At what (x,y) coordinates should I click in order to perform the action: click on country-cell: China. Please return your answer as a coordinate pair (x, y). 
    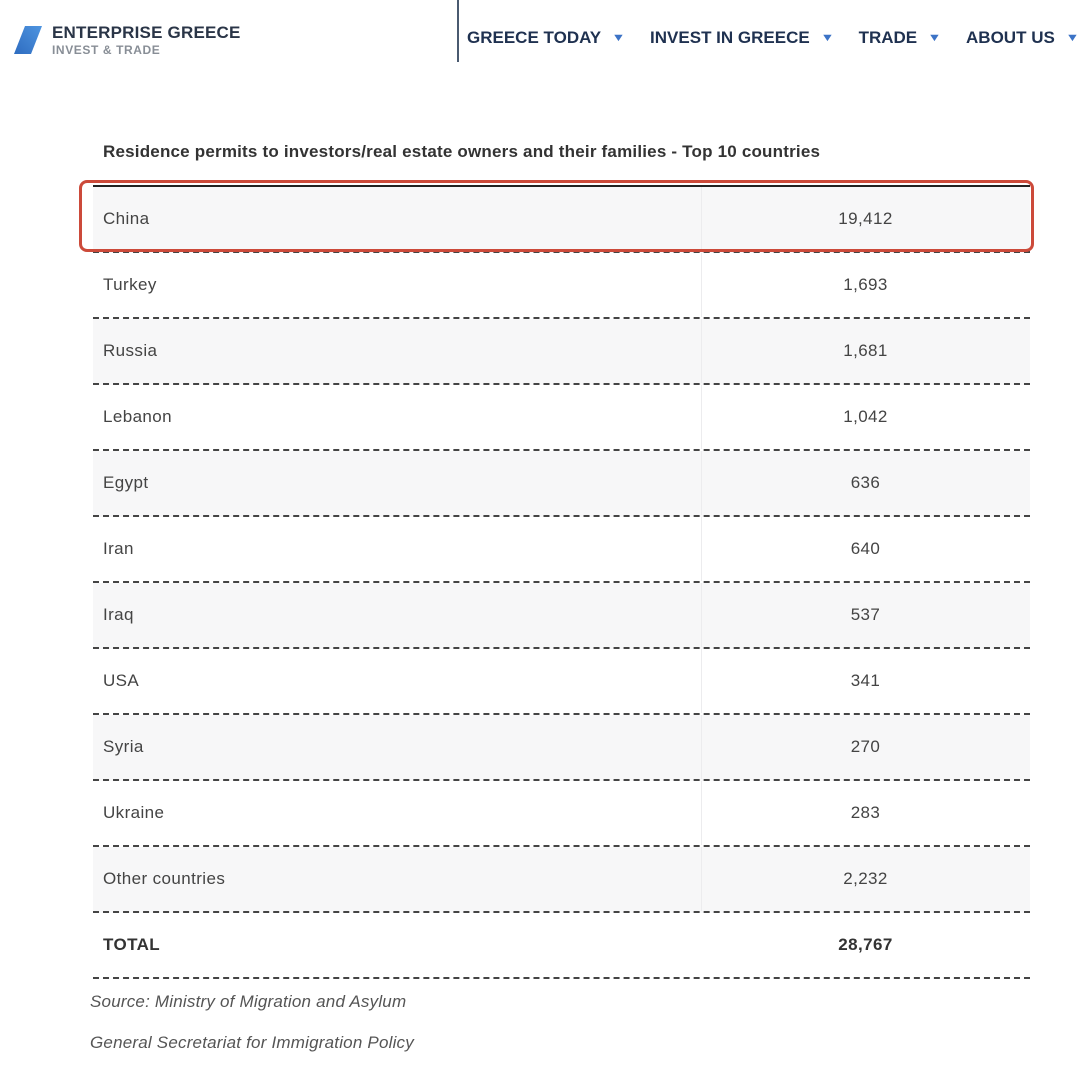
    Looking at the image, I should click on (126, 218).